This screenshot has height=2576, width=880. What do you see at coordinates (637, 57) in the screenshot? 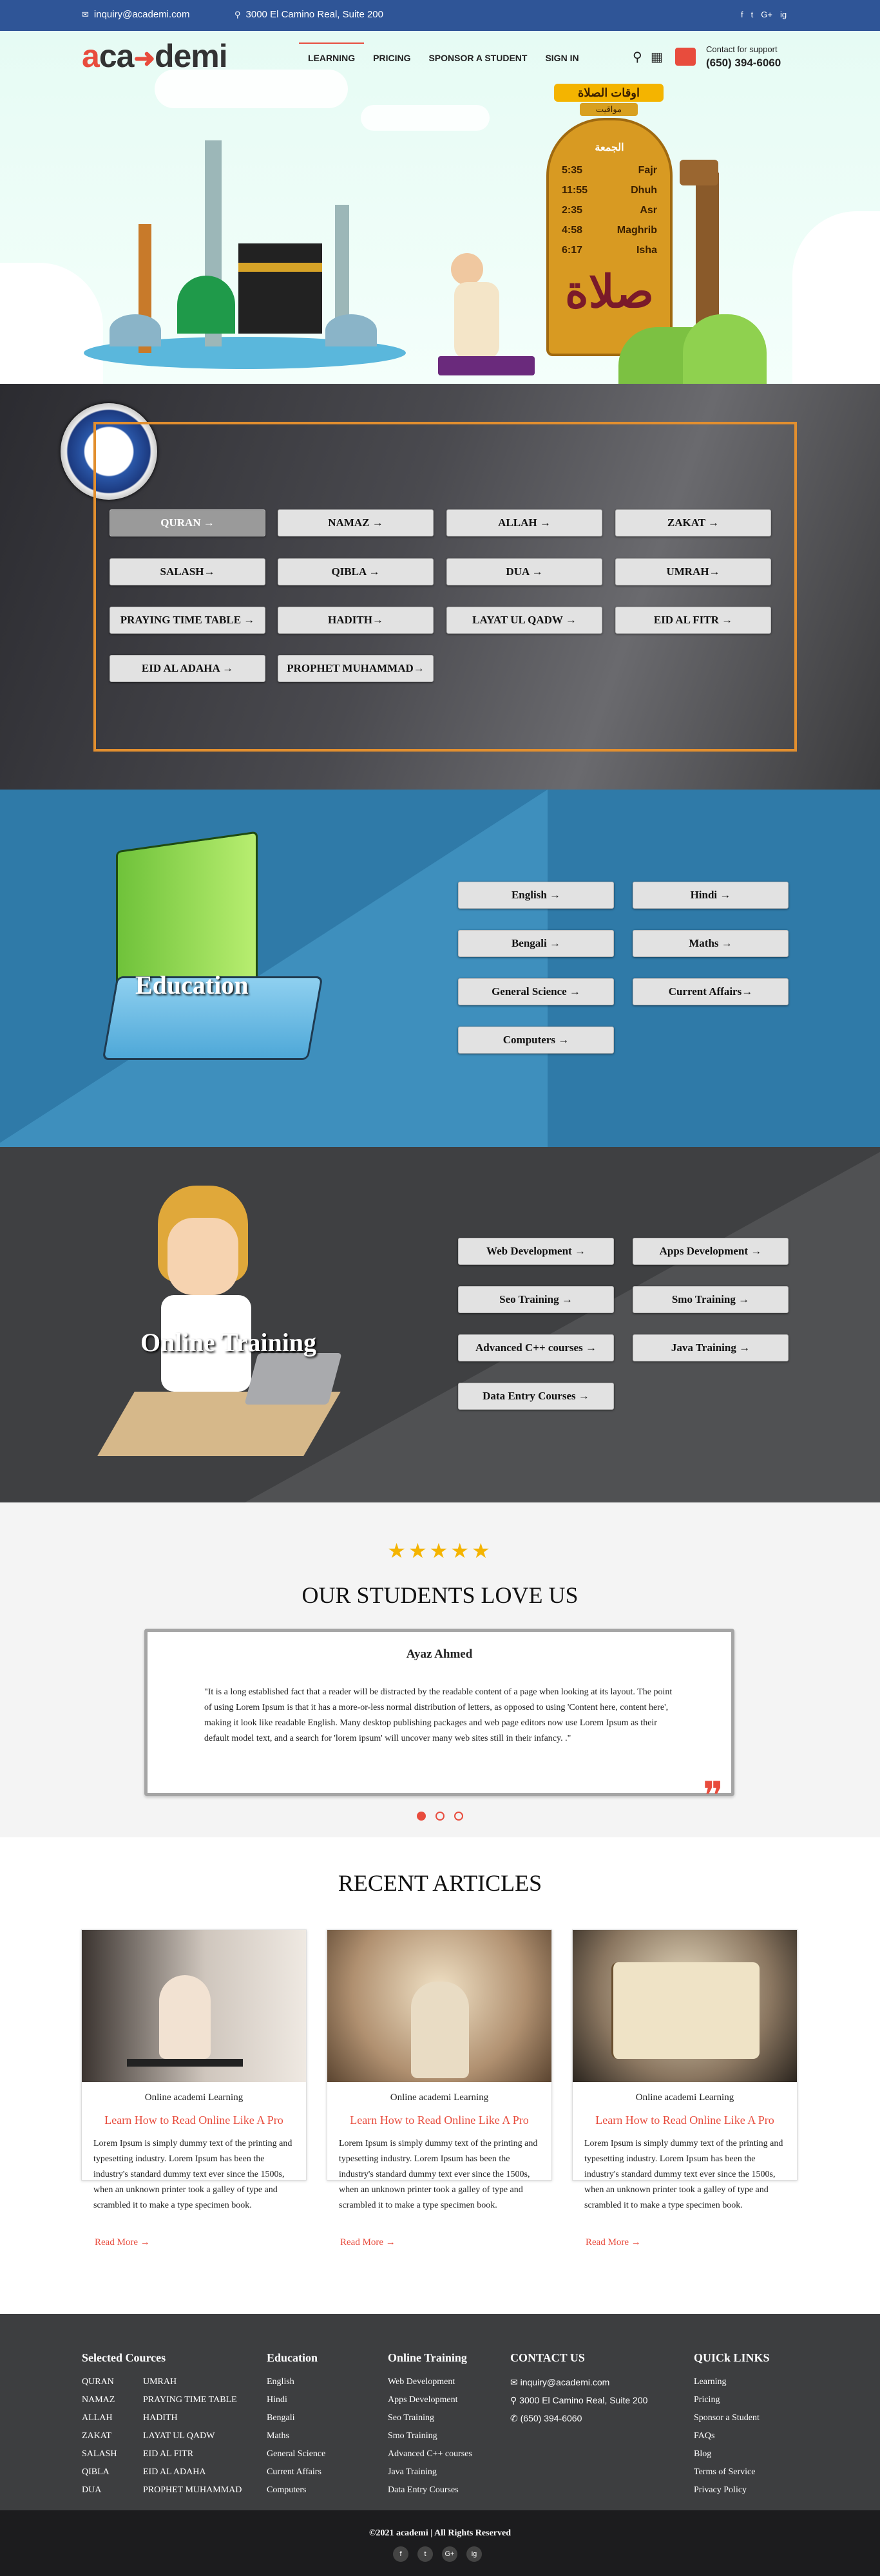
I see `search-icon: ⚲` at bounding box center [637, 57].